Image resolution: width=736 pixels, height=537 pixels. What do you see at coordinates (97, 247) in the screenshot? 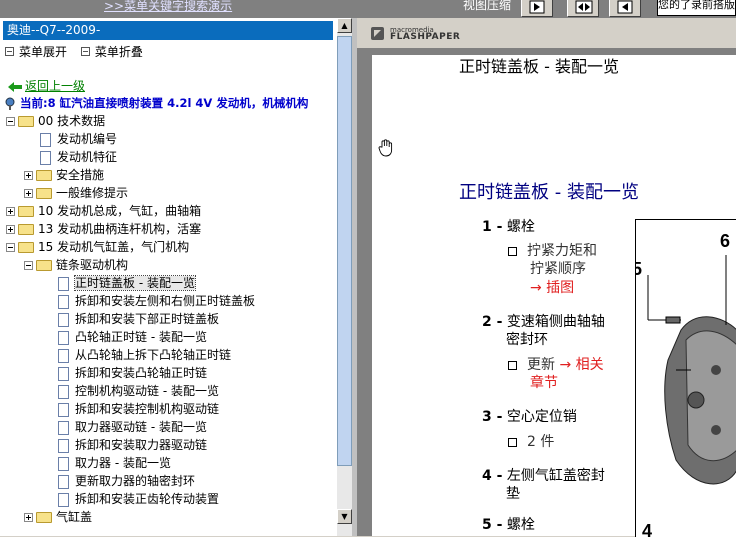
I see `tree-folder: 15 发动机气缸盖，气门机构` at bounding box center [97, 247].